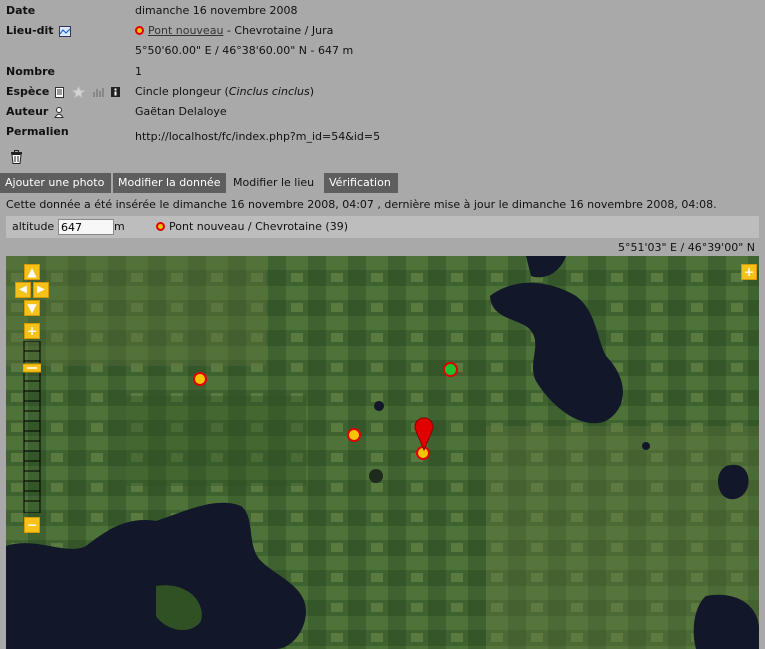  What do you see at coordinates (382, 94) in the screenshot?
I see `espece-row: Espèce Cincle plongeur (Cinclus cinclus)` at bounding box center [382, 94].